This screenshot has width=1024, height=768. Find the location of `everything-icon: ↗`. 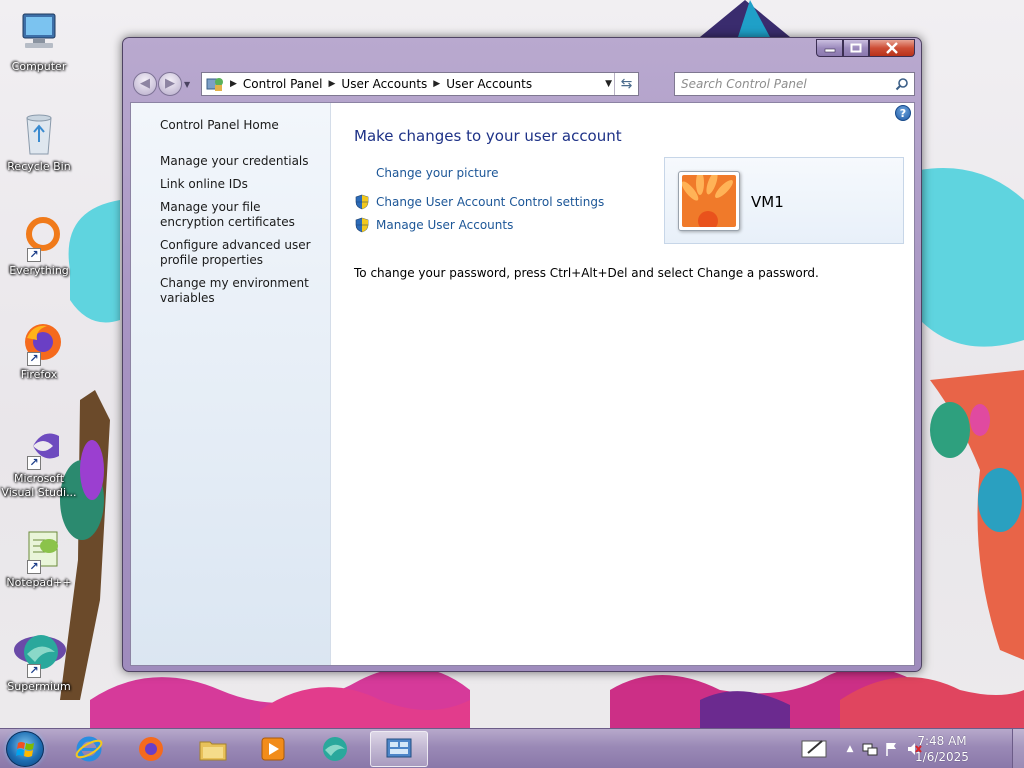

everything-icon: ↗ is located at coordinates (39, 238).